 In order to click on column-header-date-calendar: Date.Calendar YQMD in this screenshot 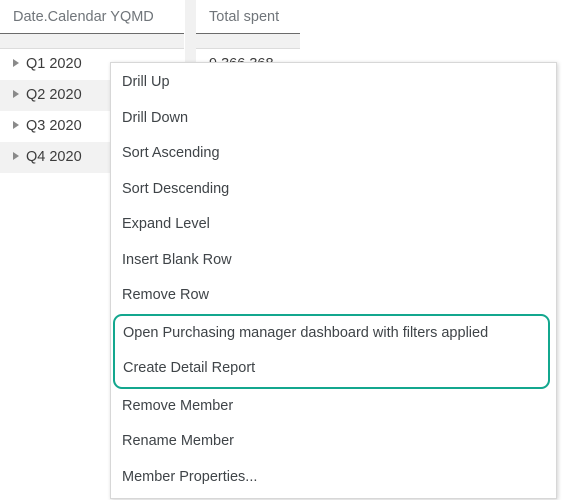, I will do `click(92, 17)`.